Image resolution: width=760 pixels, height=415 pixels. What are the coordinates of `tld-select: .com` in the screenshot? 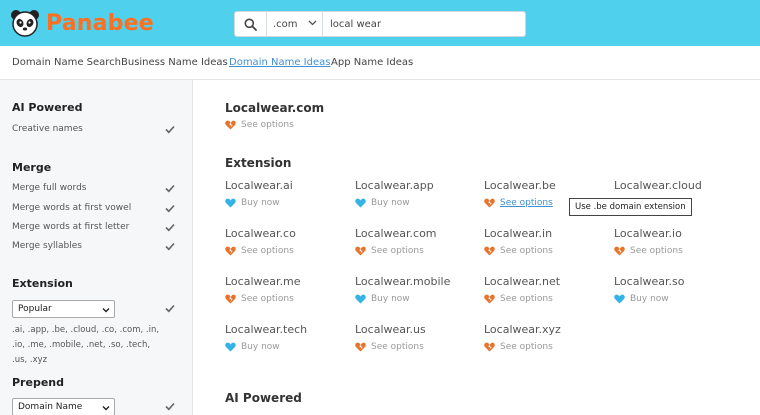 It's located at (295, 24).